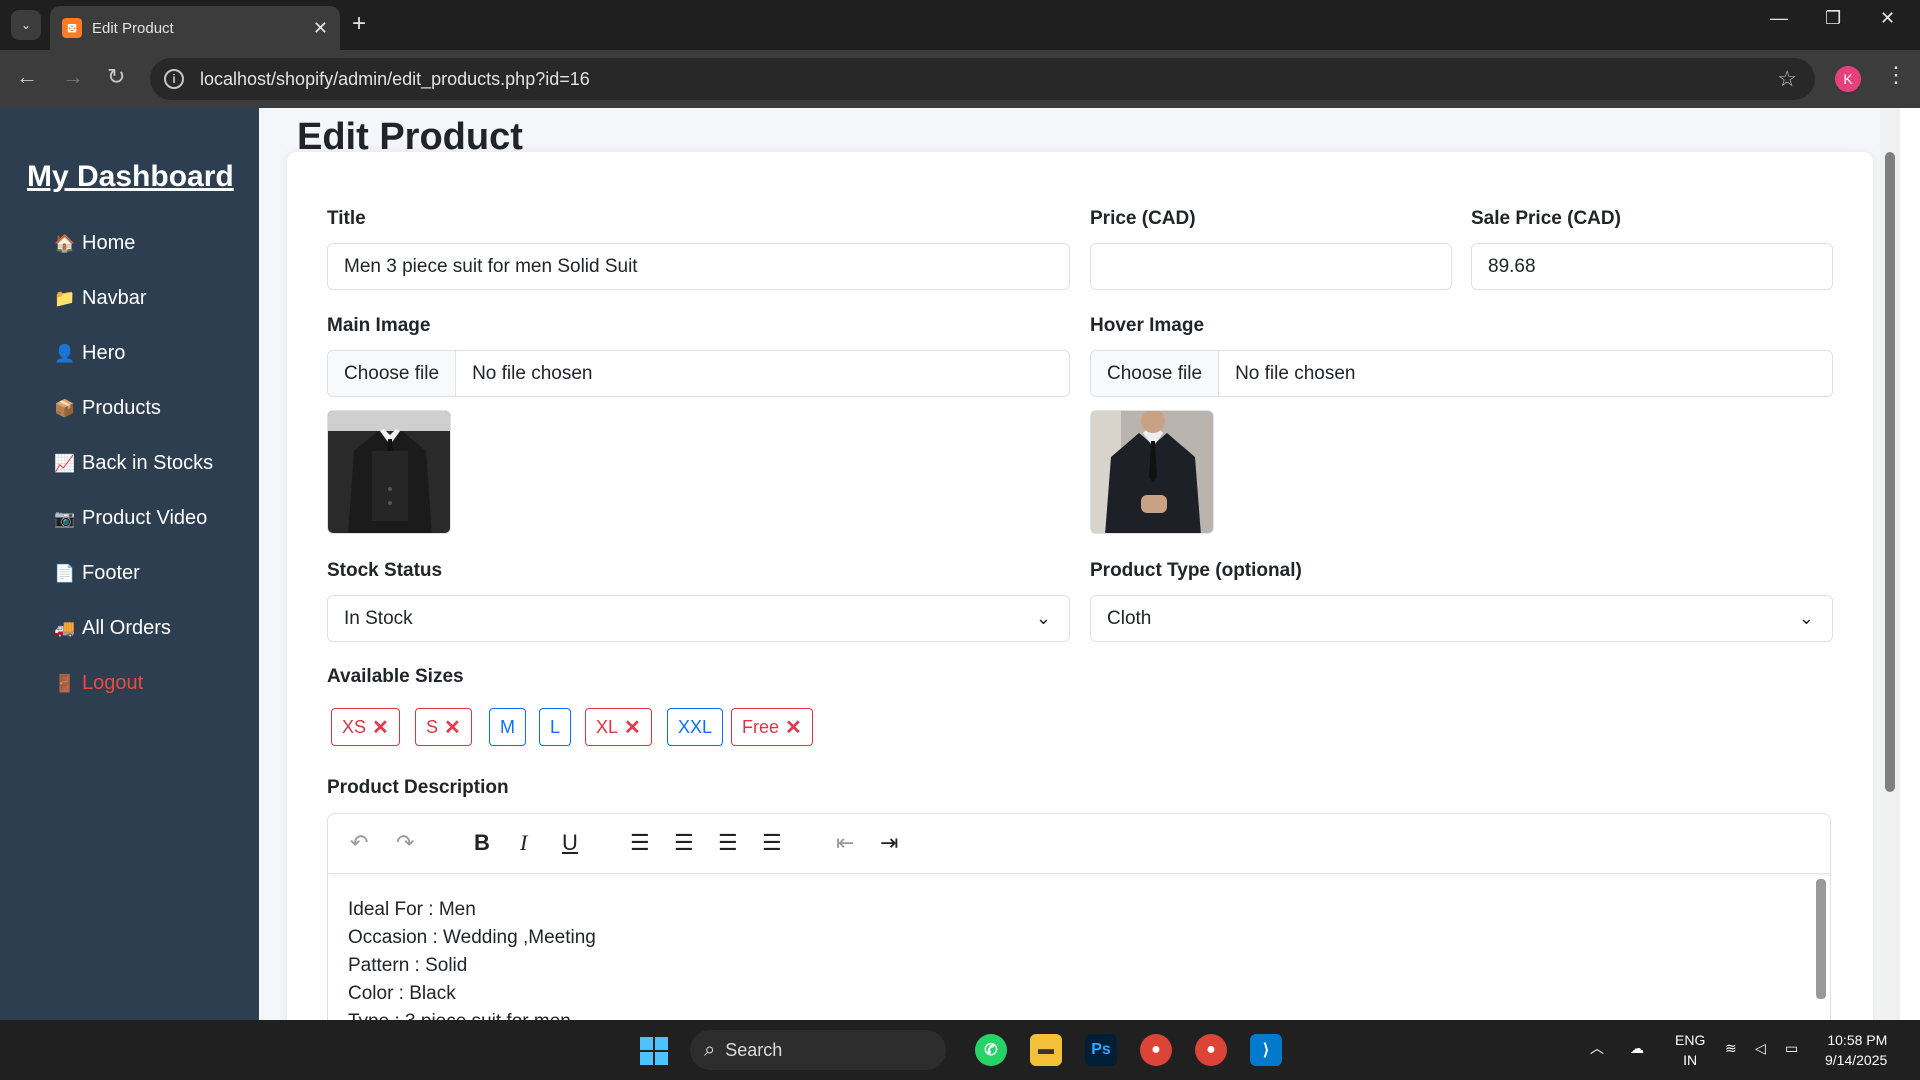  What do you see at coordinates (960, 25) in the screenshot?
I see `browser-tab-strip: ⌄ ⊠ Edit Product ✕ + — ❐ ✕` at bounding box center [960, 25].